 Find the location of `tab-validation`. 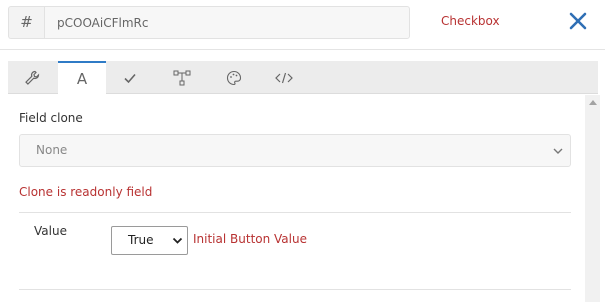

tab-validation is located at coordinates (130, 77).